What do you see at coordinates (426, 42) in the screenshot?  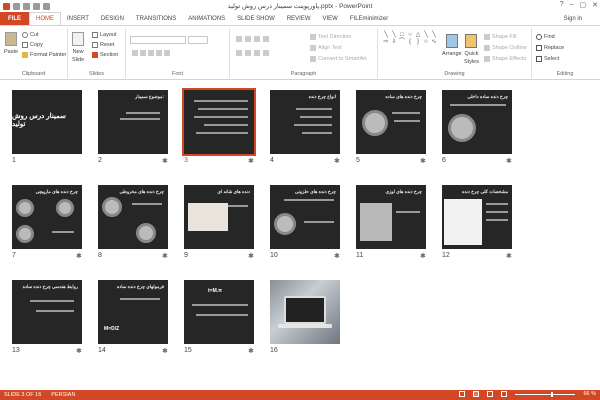 I see `star-shape-icon: ☆` at bounding box center [426, 42].